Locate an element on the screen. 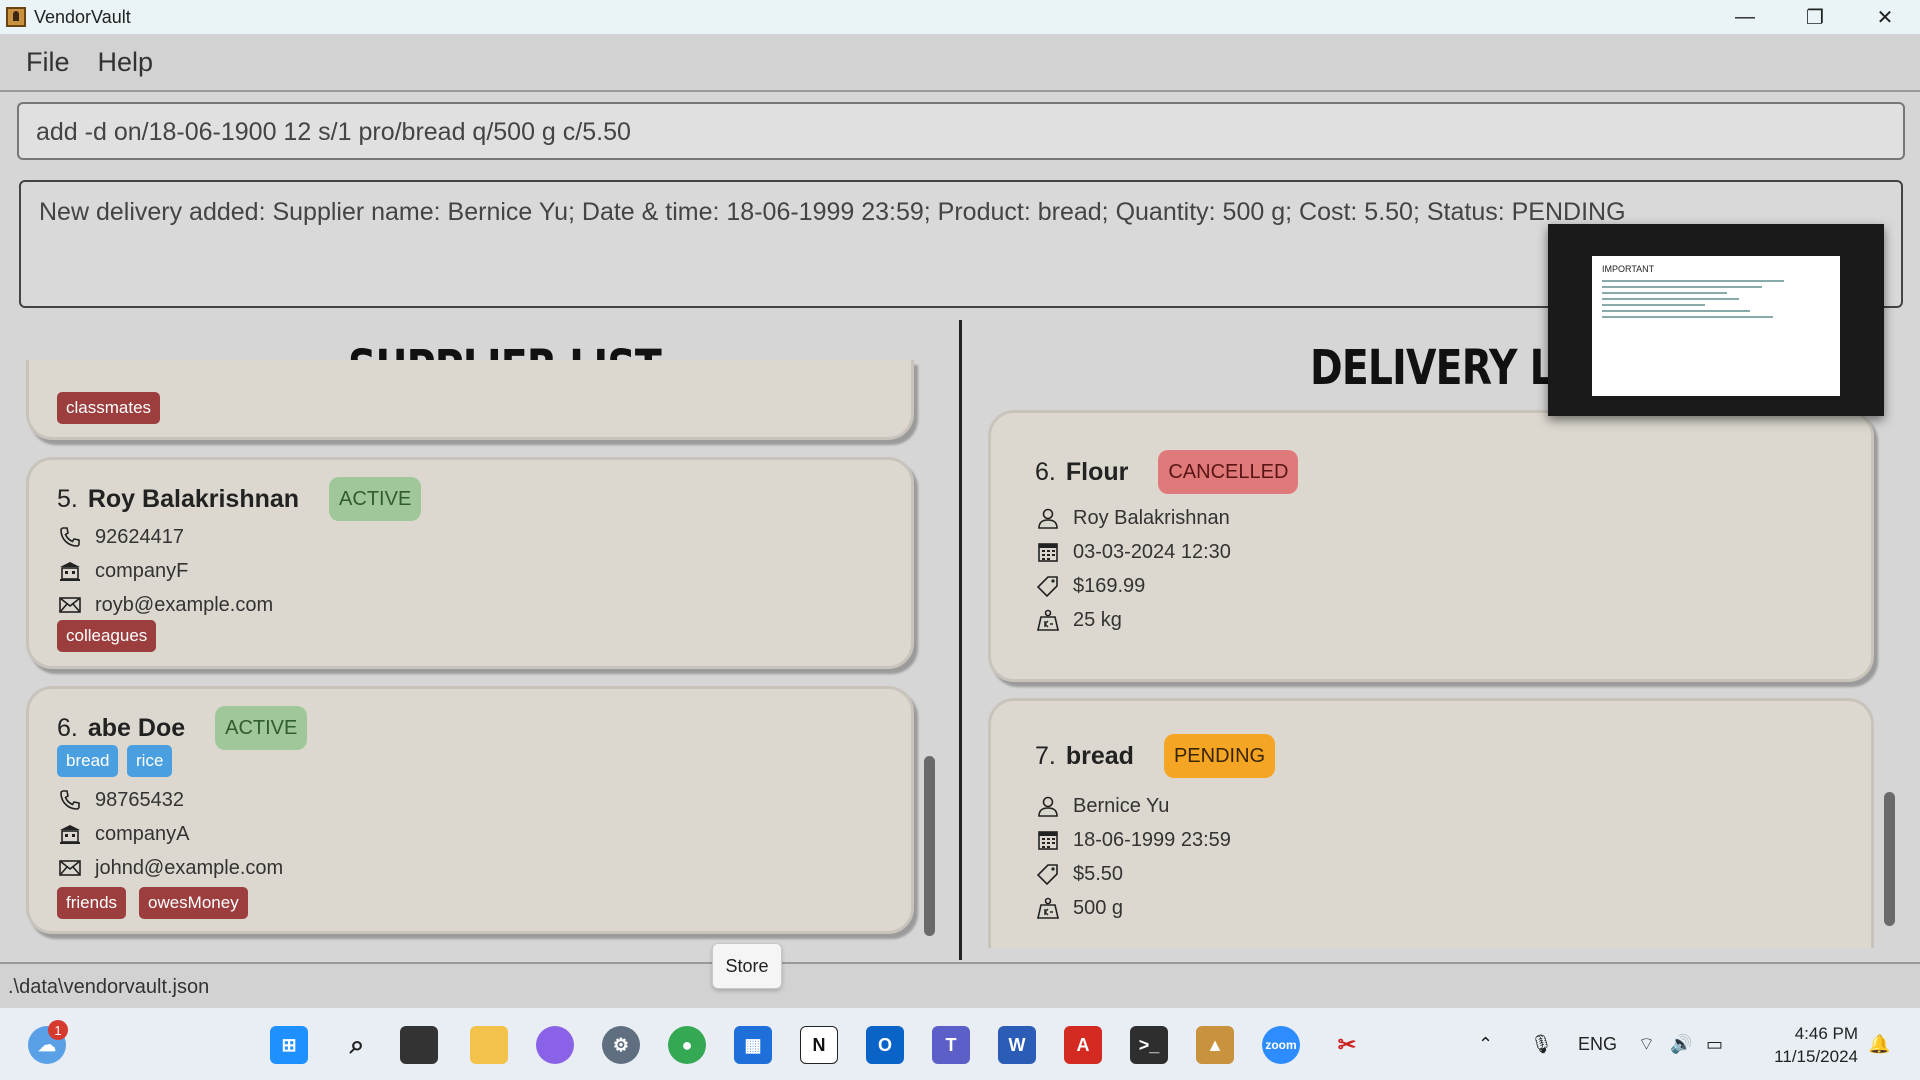  acrobat-icon: A is located at coordinates (1083, 1045).